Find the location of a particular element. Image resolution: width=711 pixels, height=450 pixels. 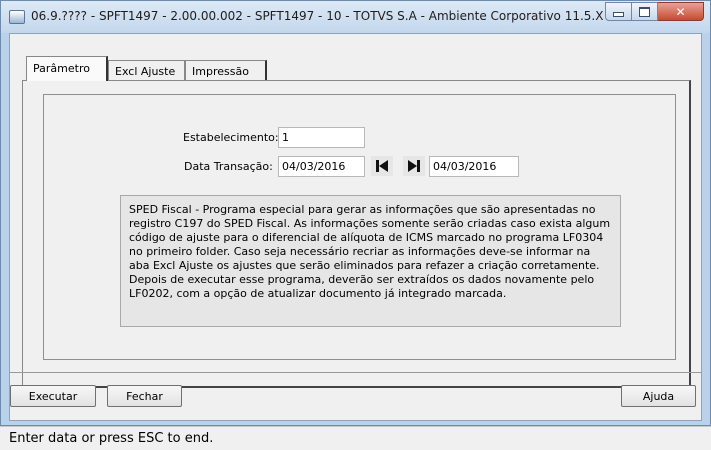

tab-parametro: Parâmetro is located at coordinates (67, 68).